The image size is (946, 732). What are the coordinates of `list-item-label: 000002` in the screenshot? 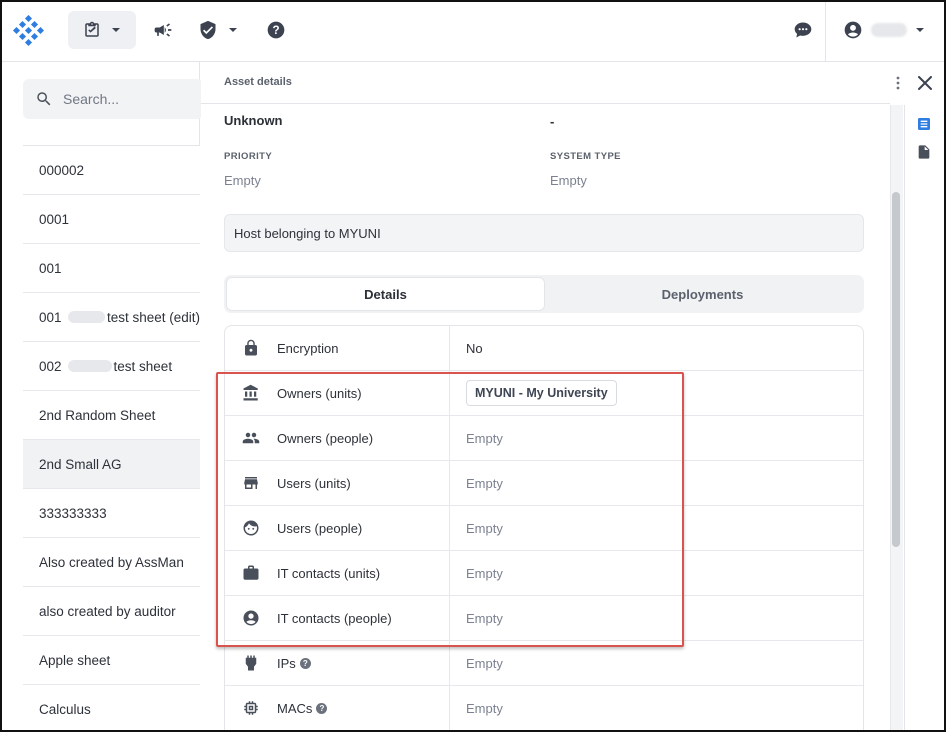 It's located at (62, 170).